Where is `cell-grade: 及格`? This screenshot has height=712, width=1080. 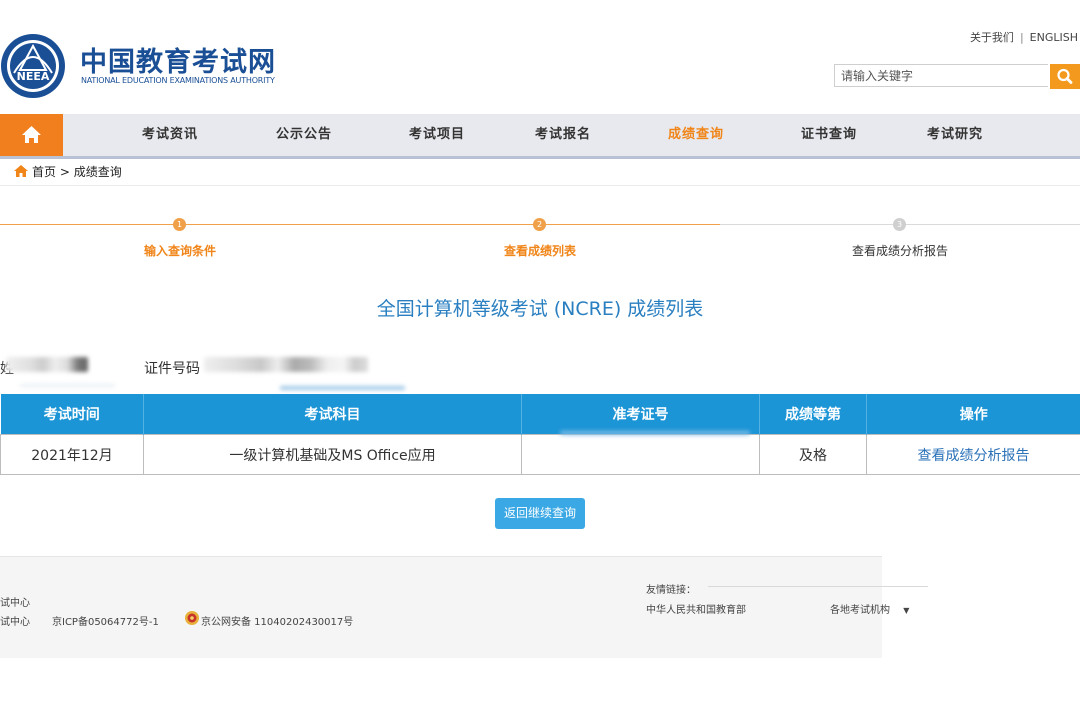 cell-grade: 及格 is located at coordinates (813, 454).